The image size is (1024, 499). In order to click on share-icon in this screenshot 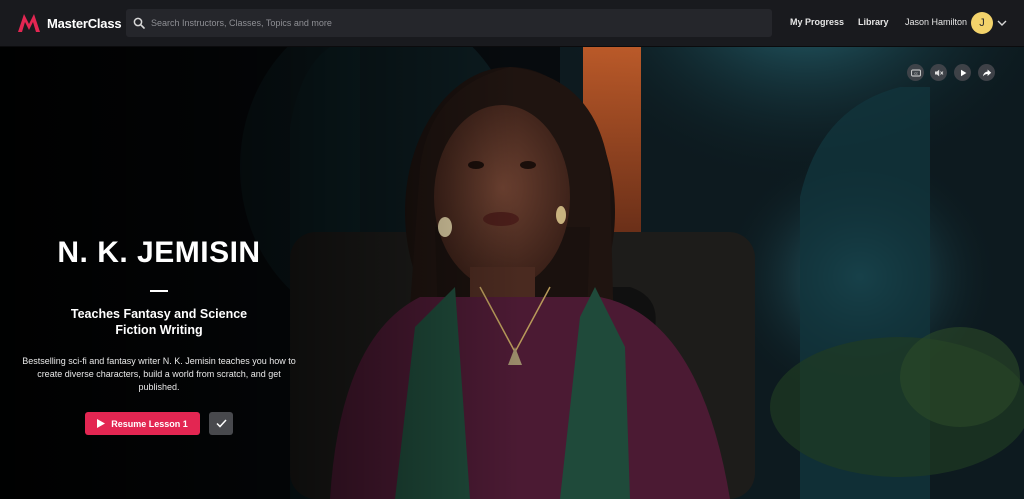, I will do `click(986, 72)`.